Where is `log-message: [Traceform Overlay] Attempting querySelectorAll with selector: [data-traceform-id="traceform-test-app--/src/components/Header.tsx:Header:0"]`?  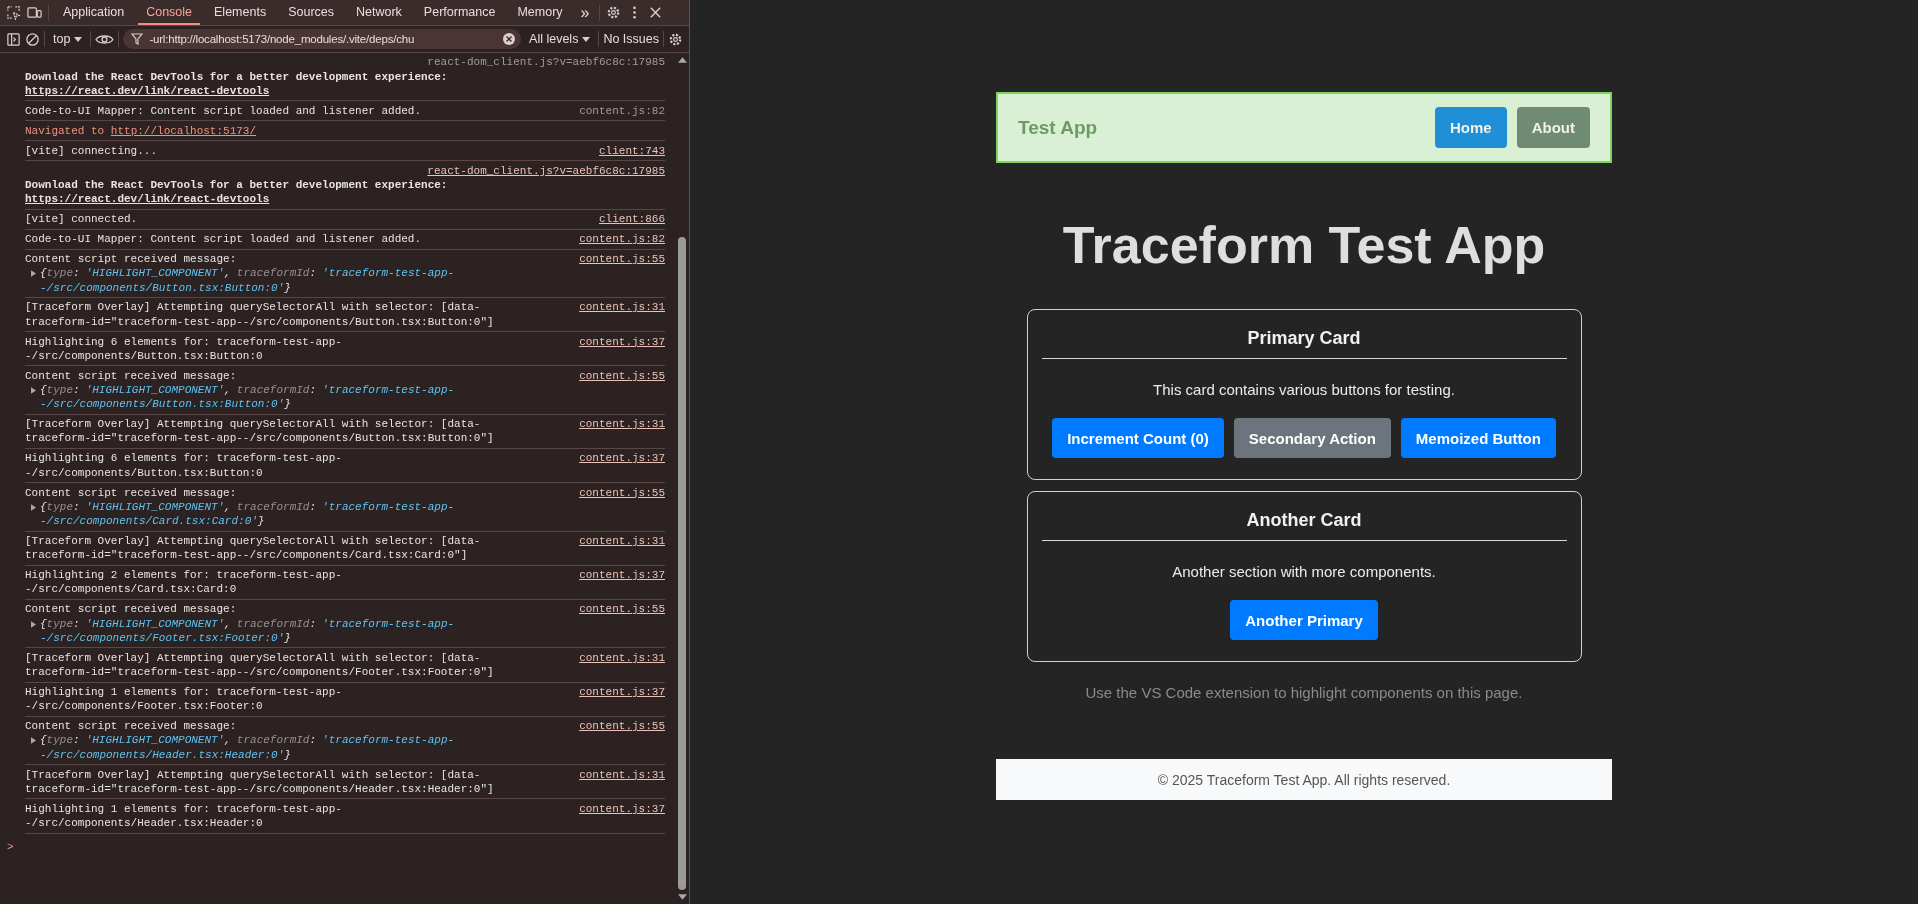
log-message: [Traceform Overlay] Attempting querySelectorAll with selector: [data-traceform-id="traceform-test-app--/src/components/Header.tsx:Header:0"] is located at coordinates (260, 781).